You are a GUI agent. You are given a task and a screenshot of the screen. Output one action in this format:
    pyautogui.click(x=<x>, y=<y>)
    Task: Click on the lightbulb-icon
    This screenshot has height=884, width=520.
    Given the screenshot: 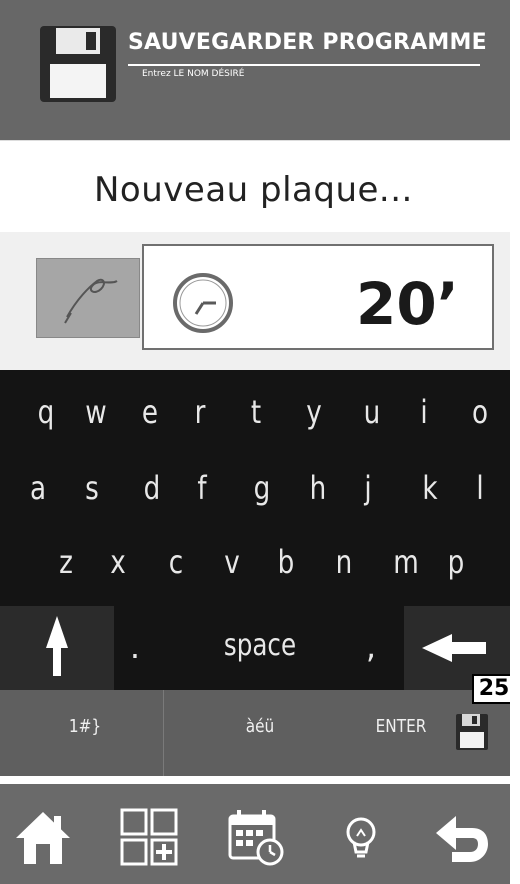 What is the action you would take?
    pyautogui.click(x=361, y=837)
    